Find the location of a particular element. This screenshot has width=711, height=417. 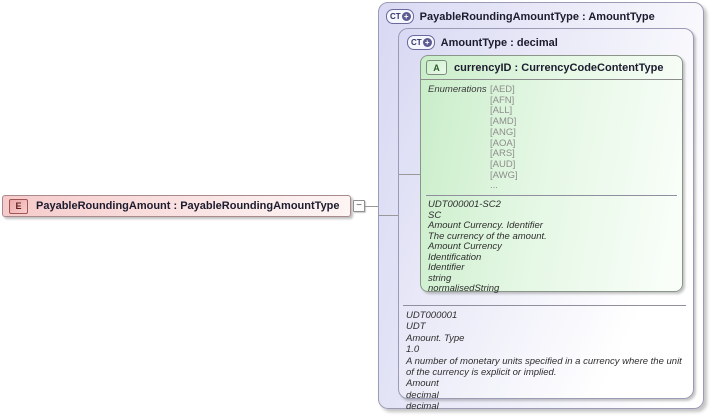

enumeration-value: [ANG] is located at coordinates (503, 132).